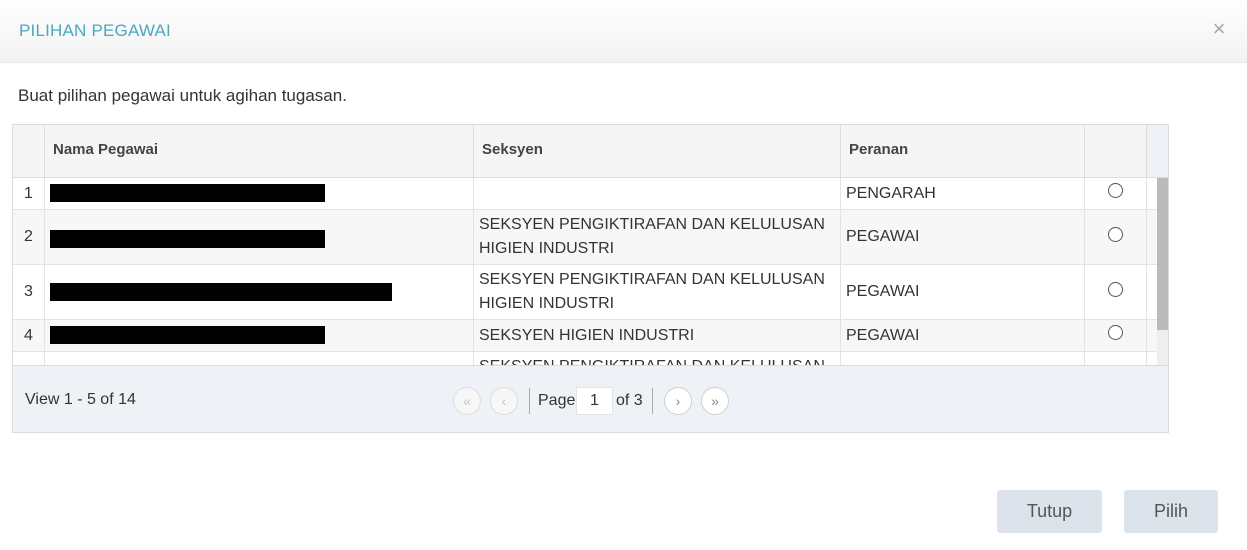  I want to click on header-peranan: Peranan, so click(963, 151).